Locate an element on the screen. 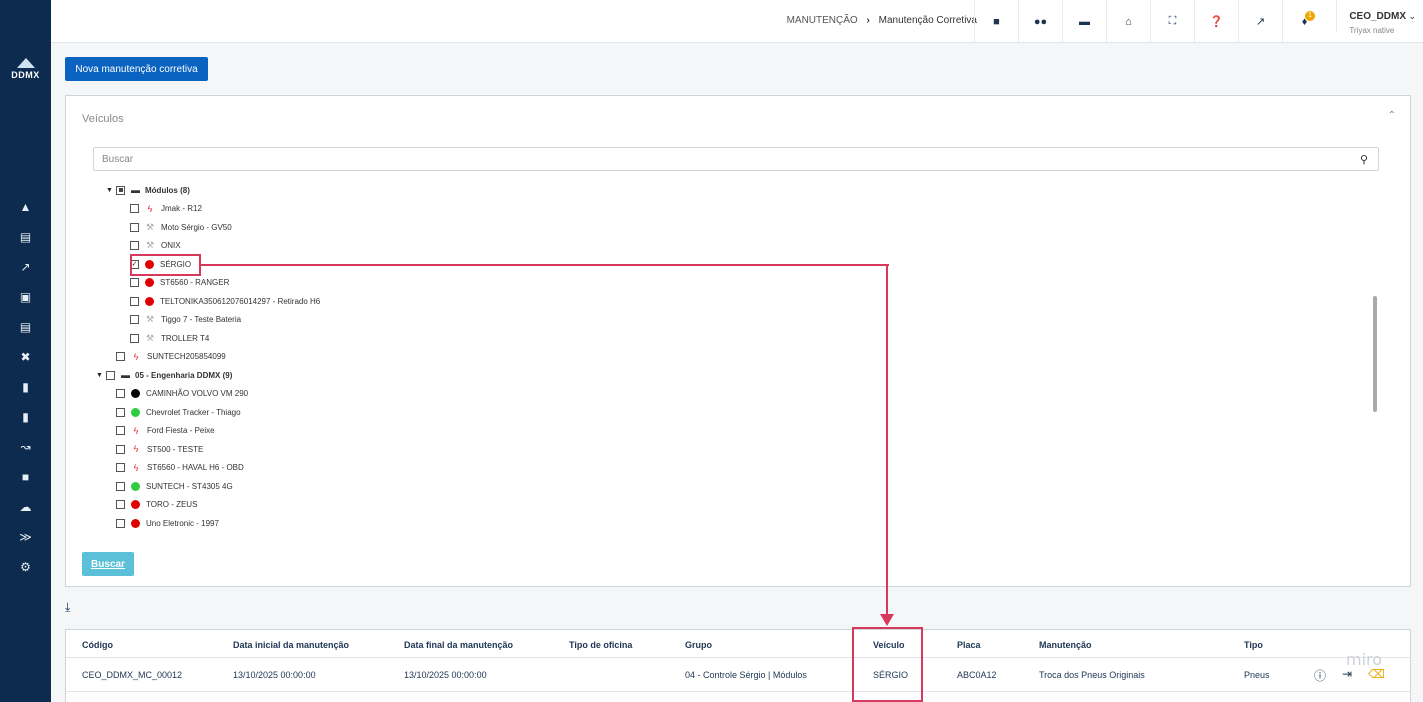 The image size is (1423, 702). tree-node-label: SUNTECH - ST4305 4G is located at coordinates (189, 486).